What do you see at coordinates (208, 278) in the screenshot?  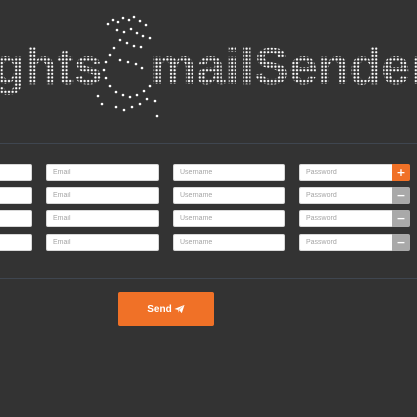 I see `bottom-divider` at bounding box center [208, 278].